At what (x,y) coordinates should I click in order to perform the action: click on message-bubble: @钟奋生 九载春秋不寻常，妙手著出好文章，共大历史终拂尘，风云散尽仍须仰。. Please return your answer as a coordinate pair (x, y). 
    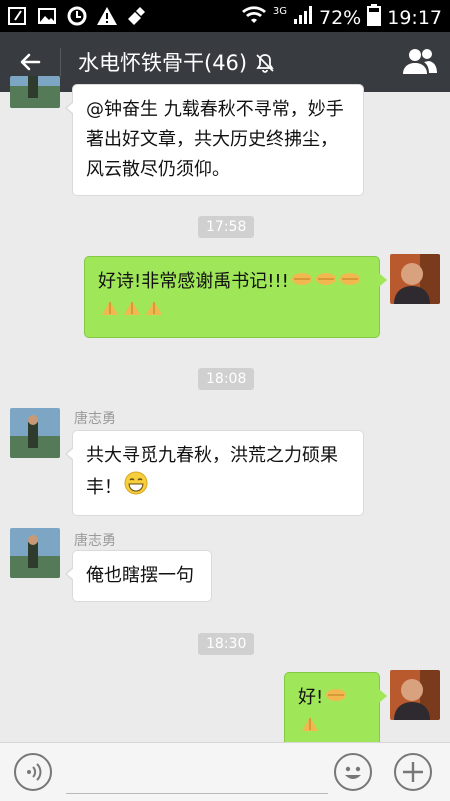
    Looking at the image, I should click on (214, 140).